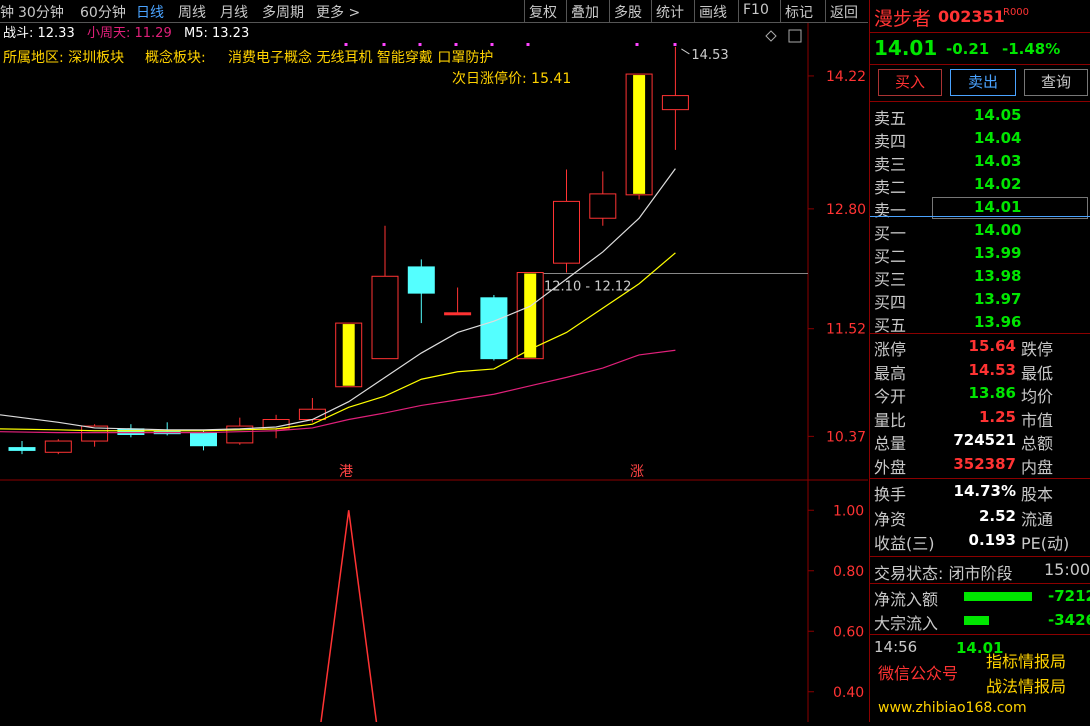 This screenshot has height=726, width=1090. What do you see at coordinates (890, 373) in the screenshot?
I see `stat-label: 最高` at bounding box center [890, 373].